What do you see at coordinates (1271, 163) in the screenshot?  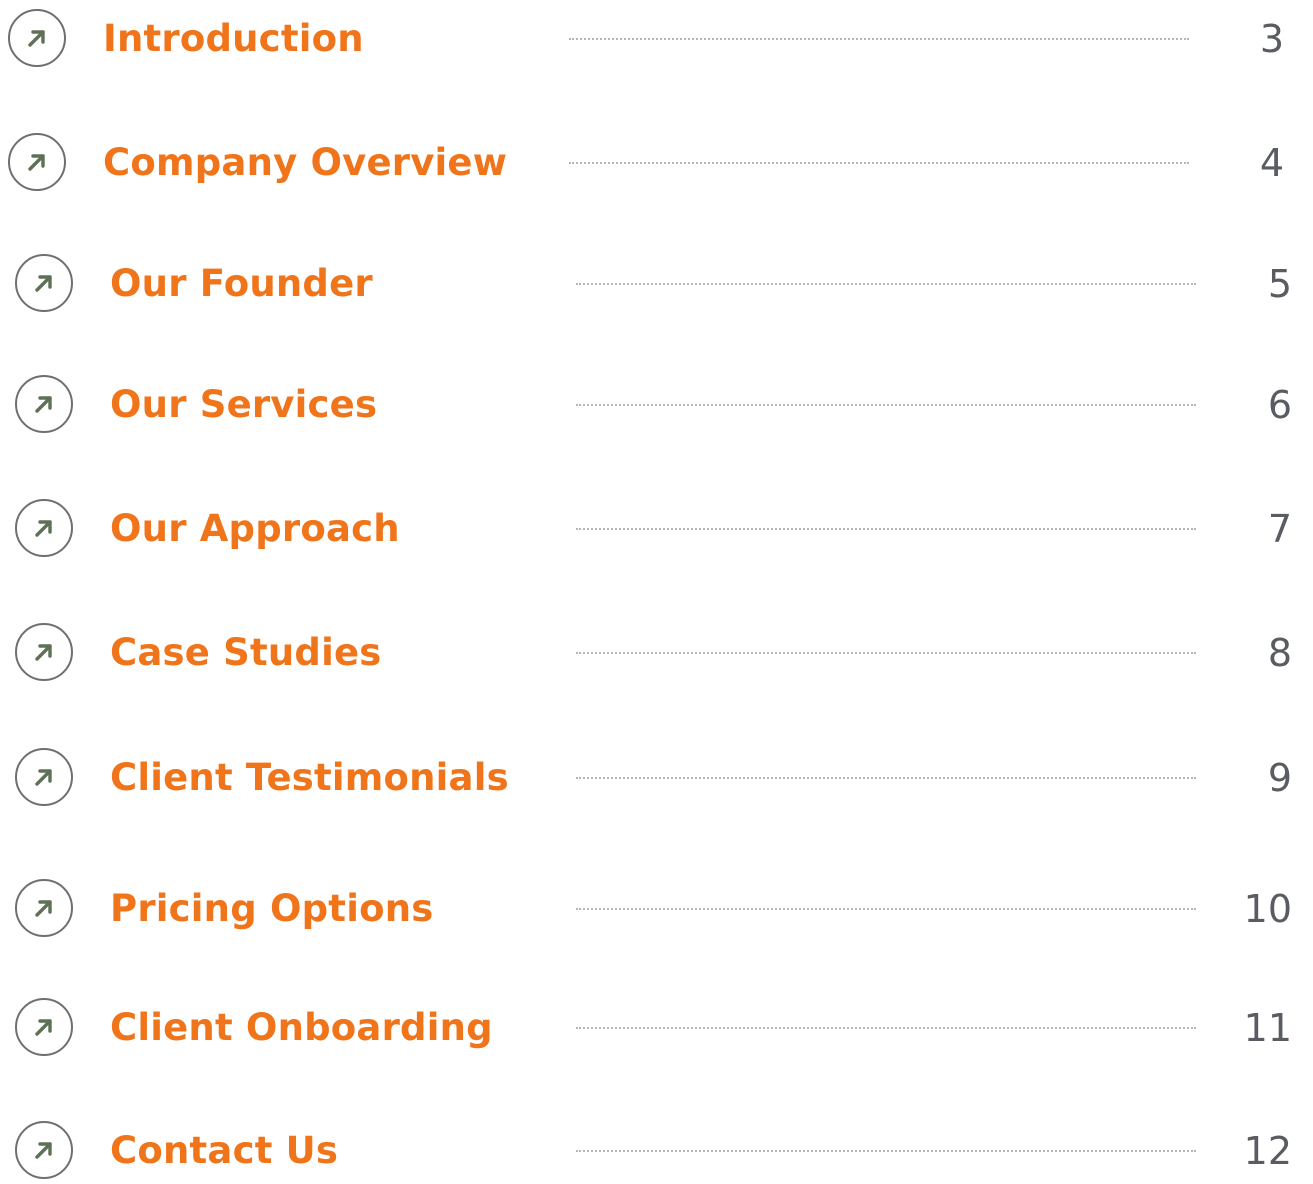 I see `toc-entry-page-number: 4` at bounding box center [1271, 163].